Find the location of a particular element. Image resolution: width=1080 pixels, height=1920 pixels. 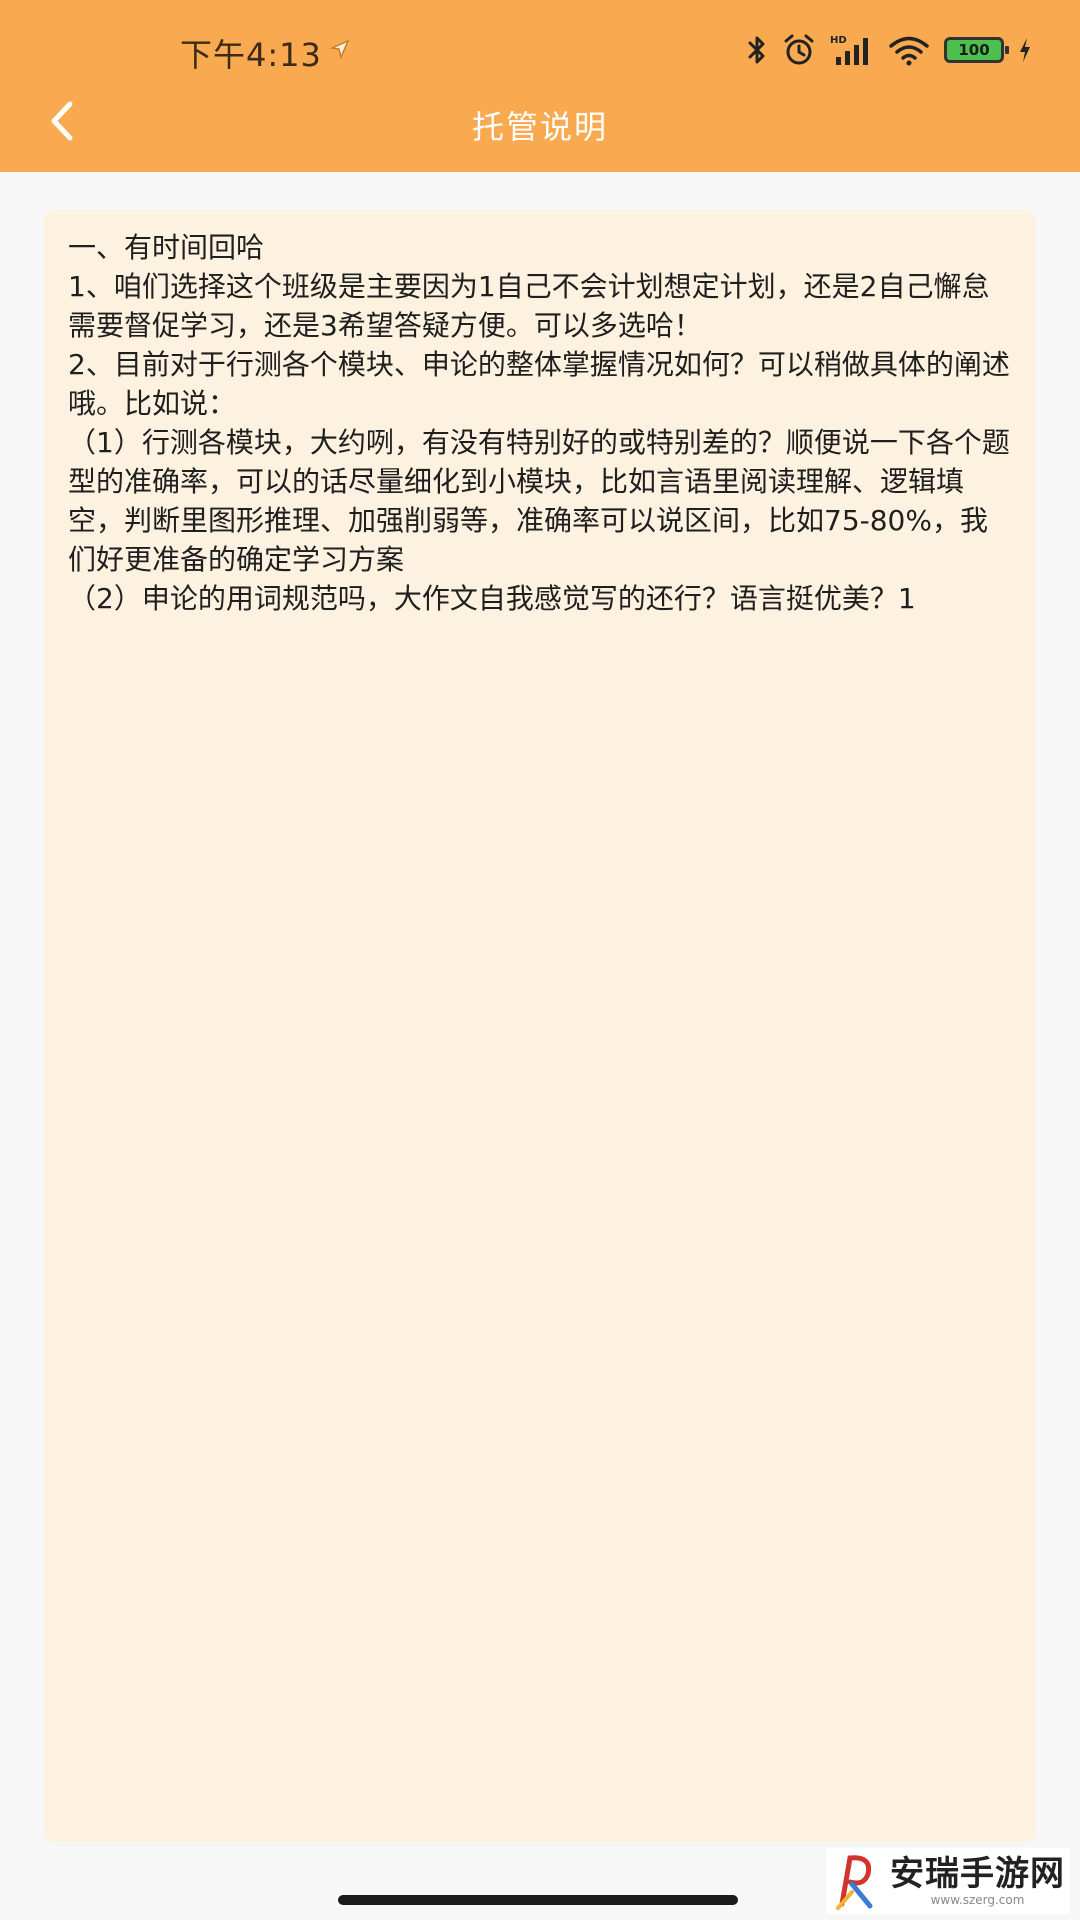

app-header: 下午4:13 HD 100 托管说明 is located at coordinates (540, 86).